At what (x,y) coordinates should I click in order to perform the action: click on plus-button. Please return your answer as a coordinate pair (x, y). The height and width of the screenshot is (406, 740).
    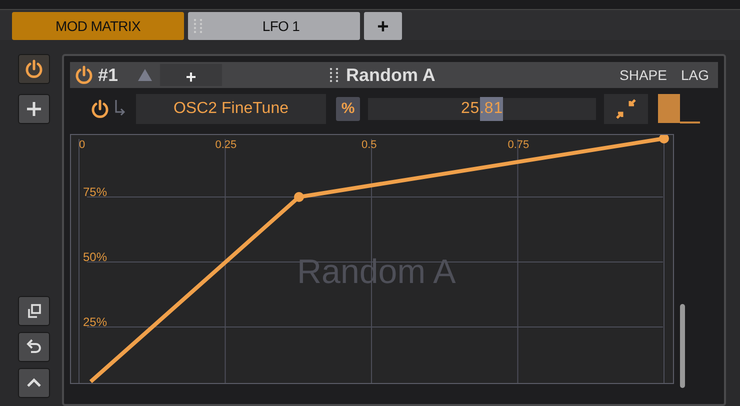
    Looking at the image, I should click on (34, 109).